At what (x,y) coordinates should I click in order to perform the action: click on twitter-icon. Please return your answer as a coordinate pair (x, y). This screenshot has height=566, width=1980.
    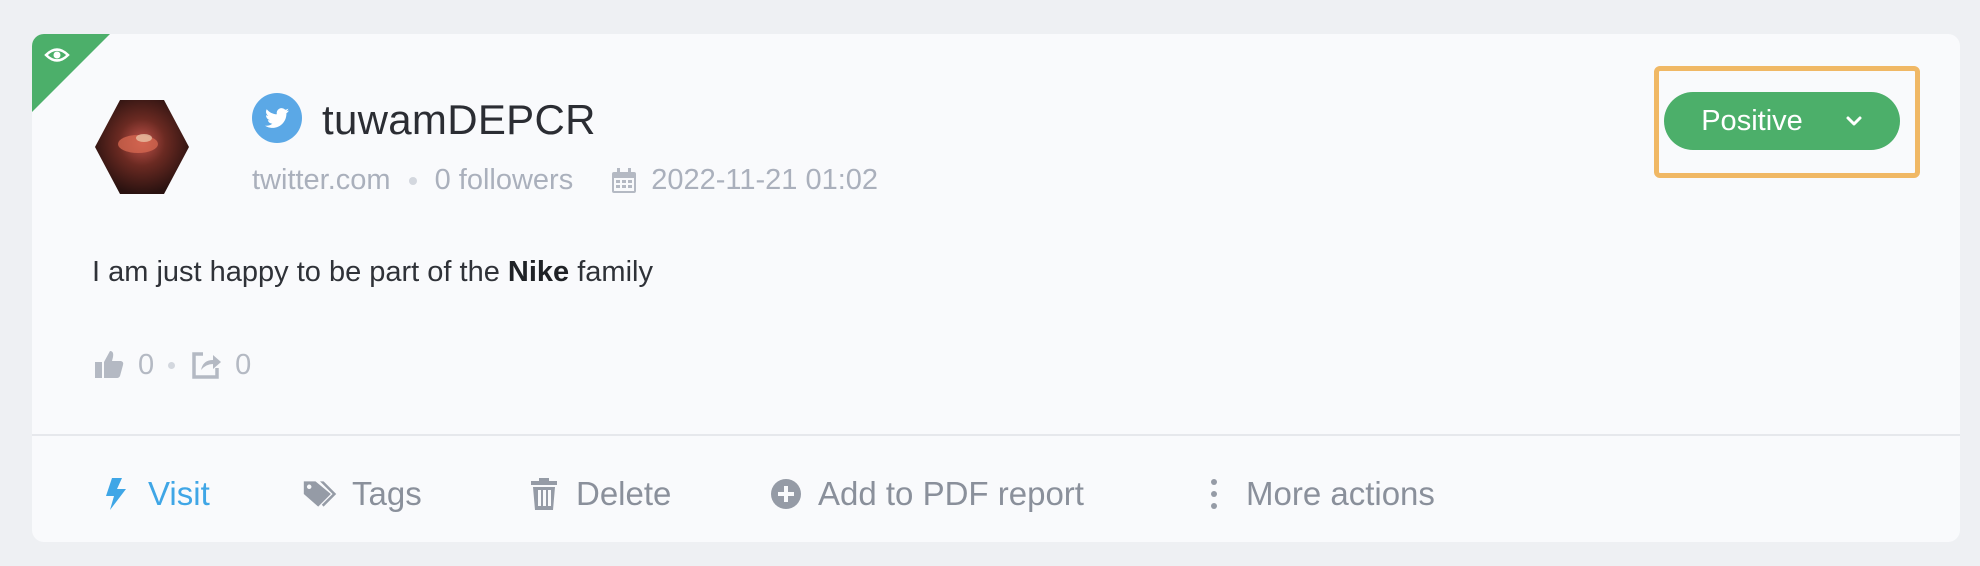
    Looking at the image, I should click on (277, 118).